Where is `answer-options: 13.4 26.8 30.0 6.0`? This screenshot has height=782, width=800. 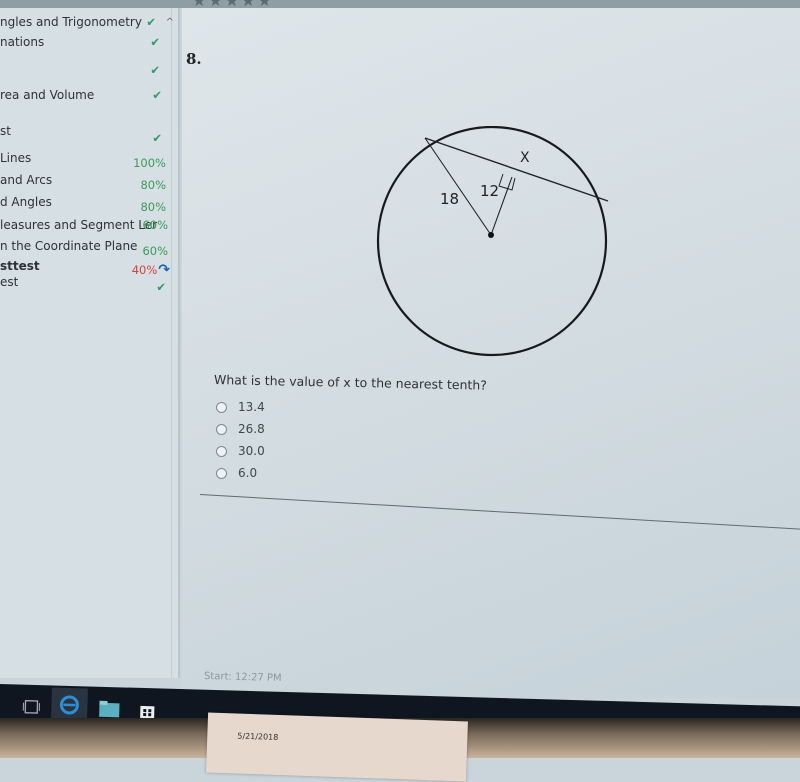
answer-options: 13.4 26.8 30.0 6.0 is located at coordinates (240, 440).